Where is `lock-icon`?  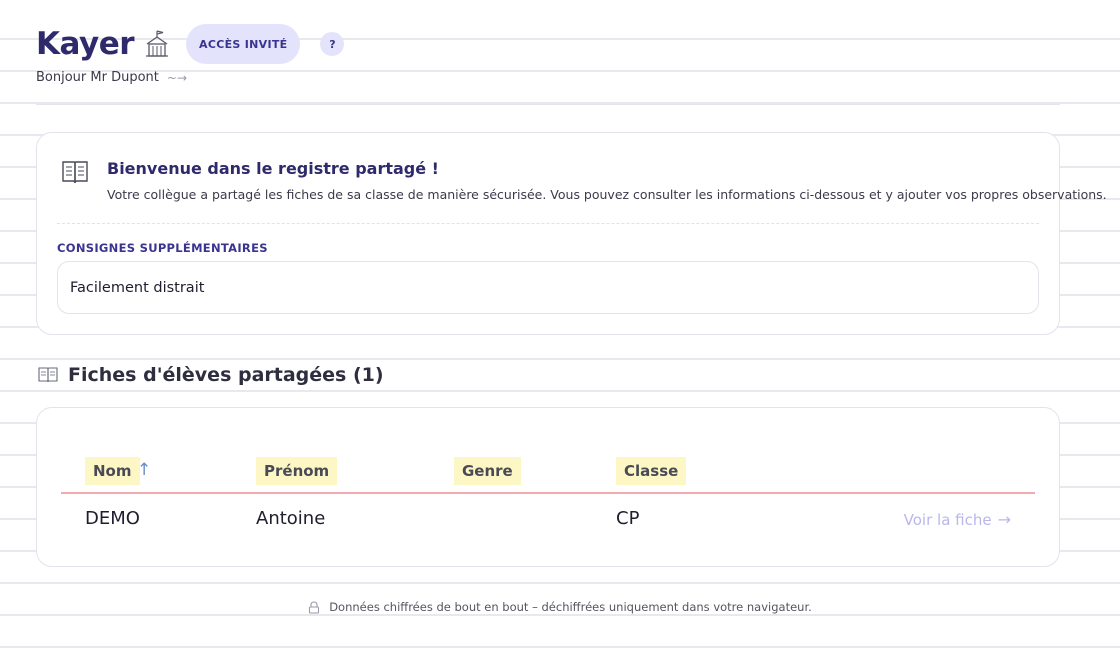 lock-icon is located at coordinates (314, 607).